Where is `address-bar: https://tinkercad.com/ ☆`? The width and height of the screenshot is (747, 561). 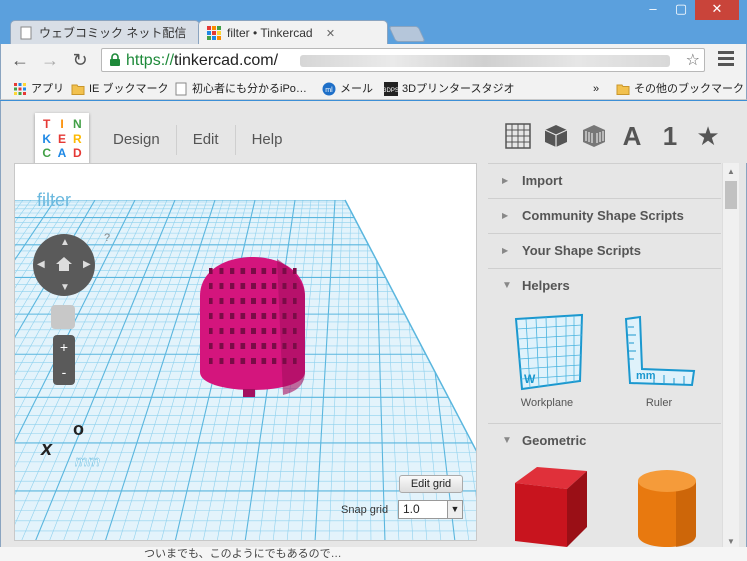
address-bar: https://tinkercad.com/ ☆ is located at coordinates (403, 60).